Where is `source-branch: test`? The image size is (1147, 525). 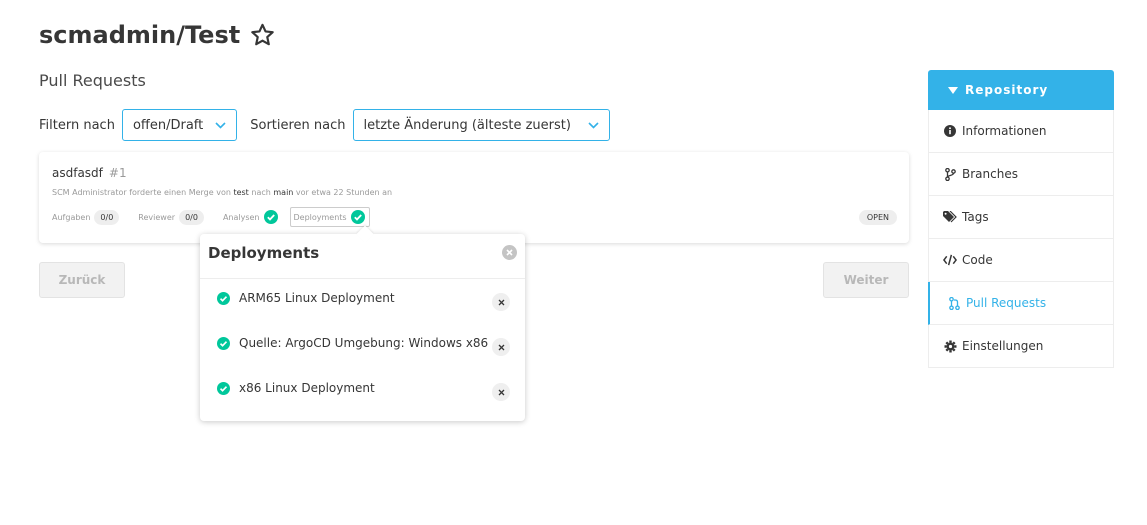
source-branch: test is located at coordinates (241, 192).